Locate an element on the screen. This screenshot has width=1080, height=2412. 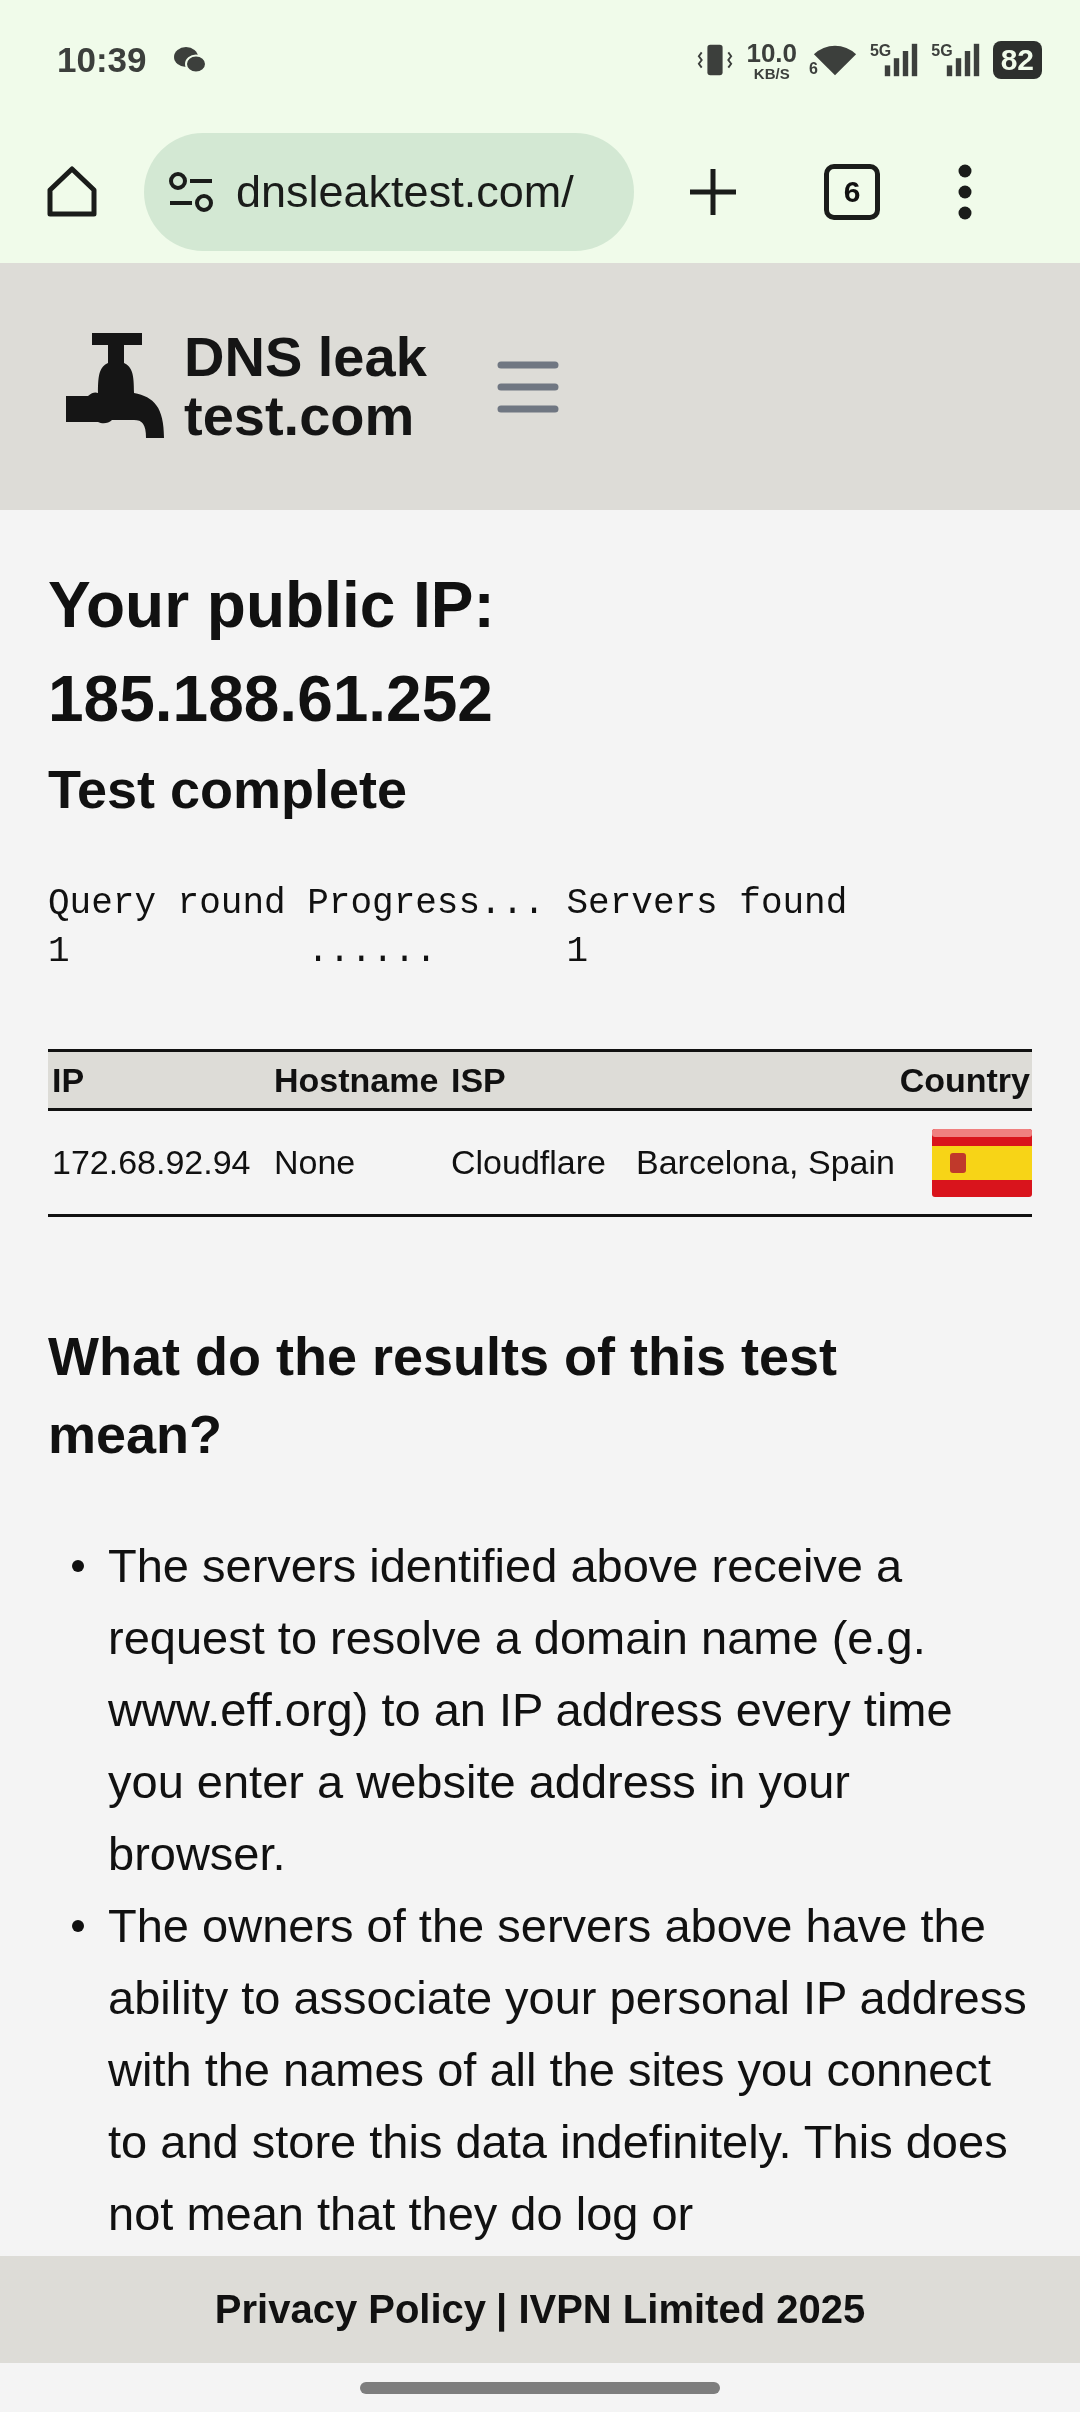
public-ip-heading: Your public IP: 185.188.61.252 is located at coordinates (272, 652).